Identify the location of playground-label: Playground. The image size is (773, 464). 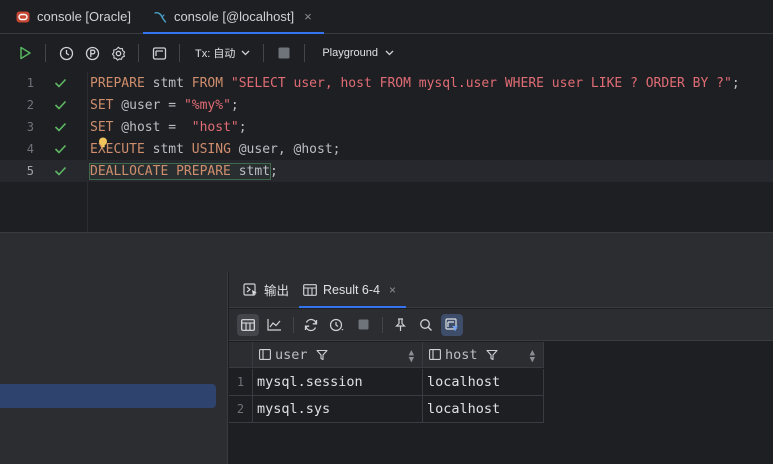
(350, 53).